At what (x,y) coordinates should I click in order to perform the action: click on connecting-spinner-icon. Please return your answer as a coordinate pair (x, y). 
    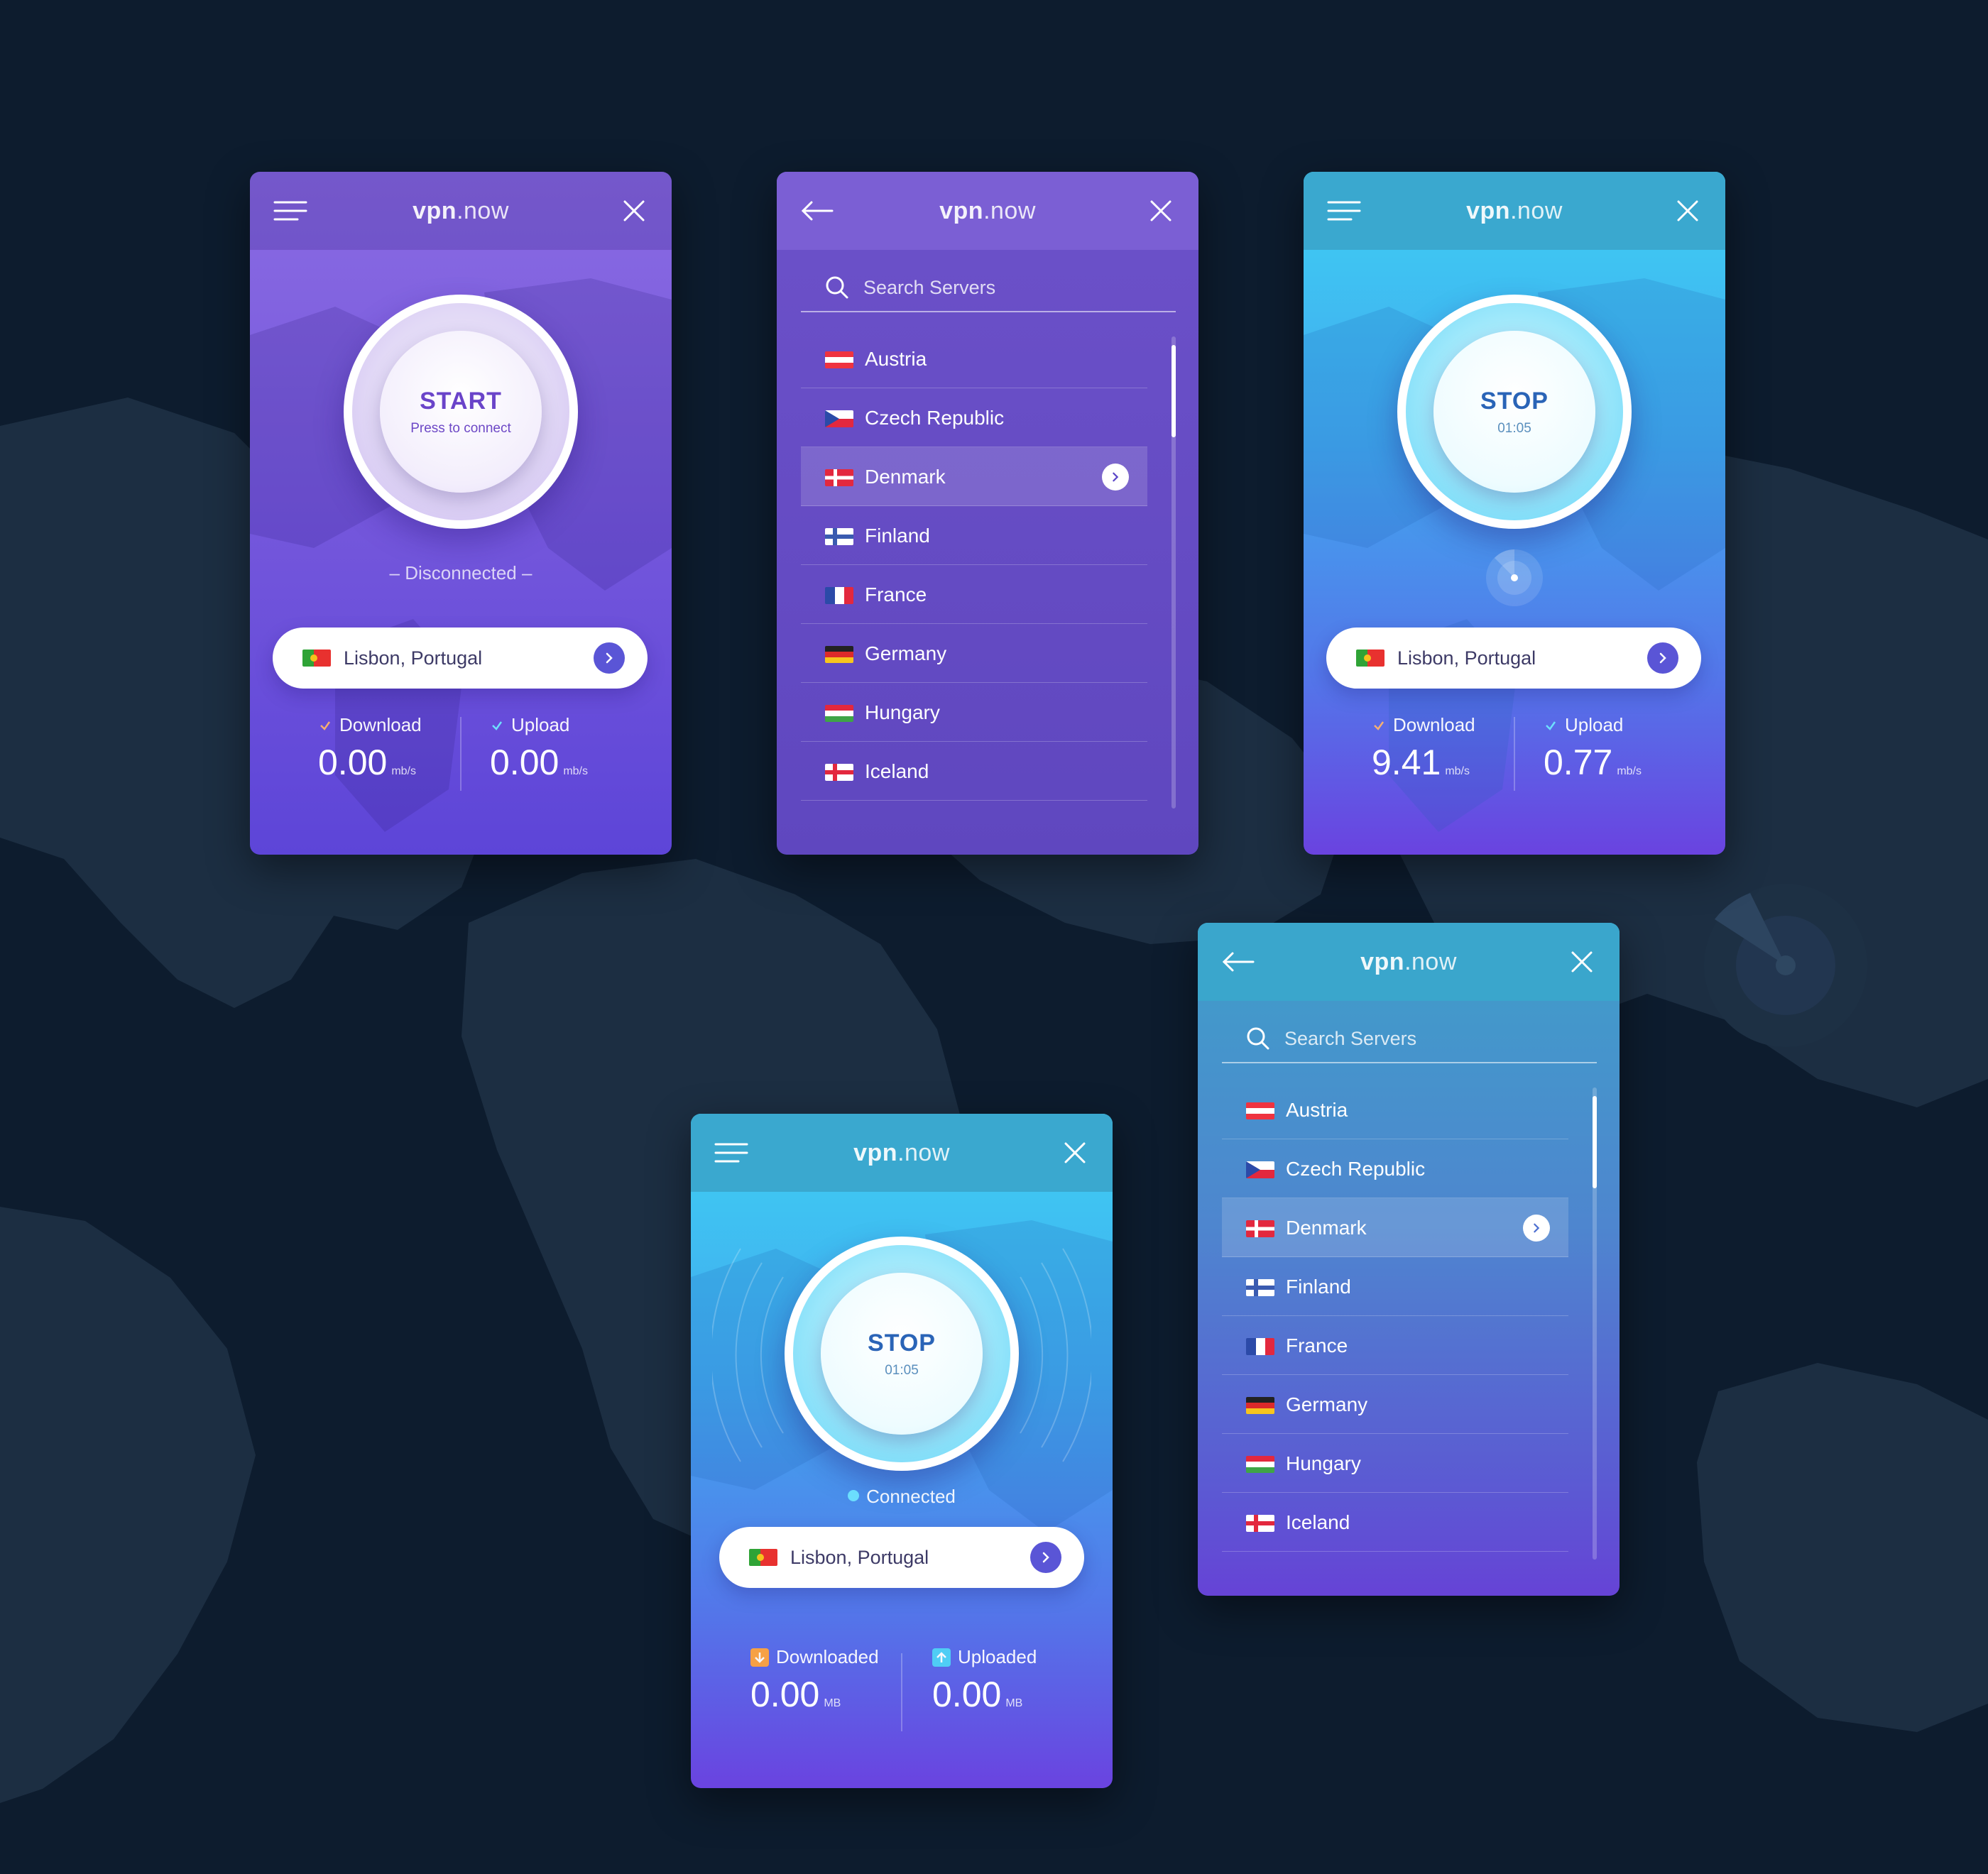
    Looking at the image, I should click on (1514, 577).